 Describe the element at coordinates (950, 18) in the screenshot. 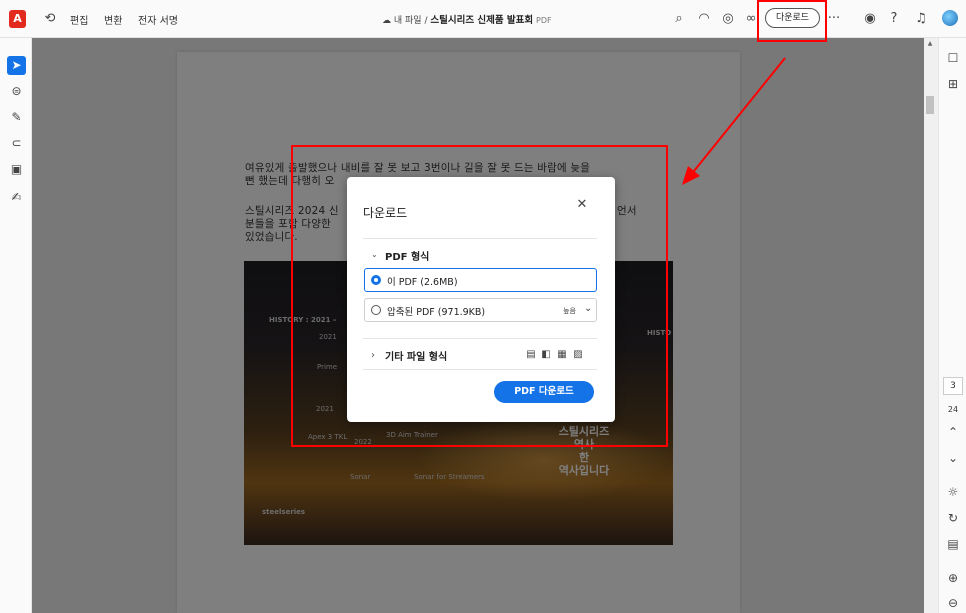

I see `avatar` at that location.